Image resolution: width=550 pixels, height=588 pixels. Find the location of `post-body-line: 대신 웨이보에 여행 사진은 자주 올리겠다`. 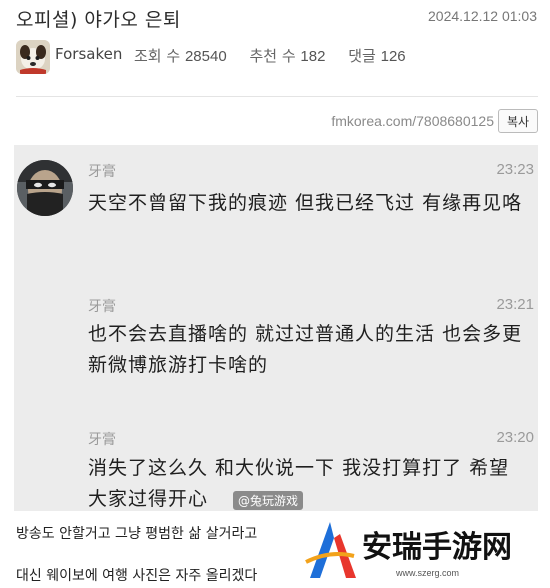

post-body-line: 대신 웨이보에 여행 사진은 자주 올리겠다 is located at coordinates (137, 576).